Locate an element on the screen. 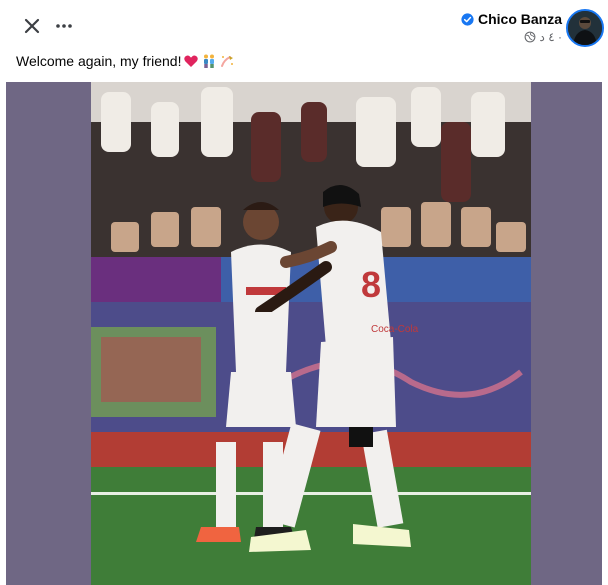 The width and height of the screenshot is (608, 585). jersey-number-text: 8 is located at coordinates (371, 284).